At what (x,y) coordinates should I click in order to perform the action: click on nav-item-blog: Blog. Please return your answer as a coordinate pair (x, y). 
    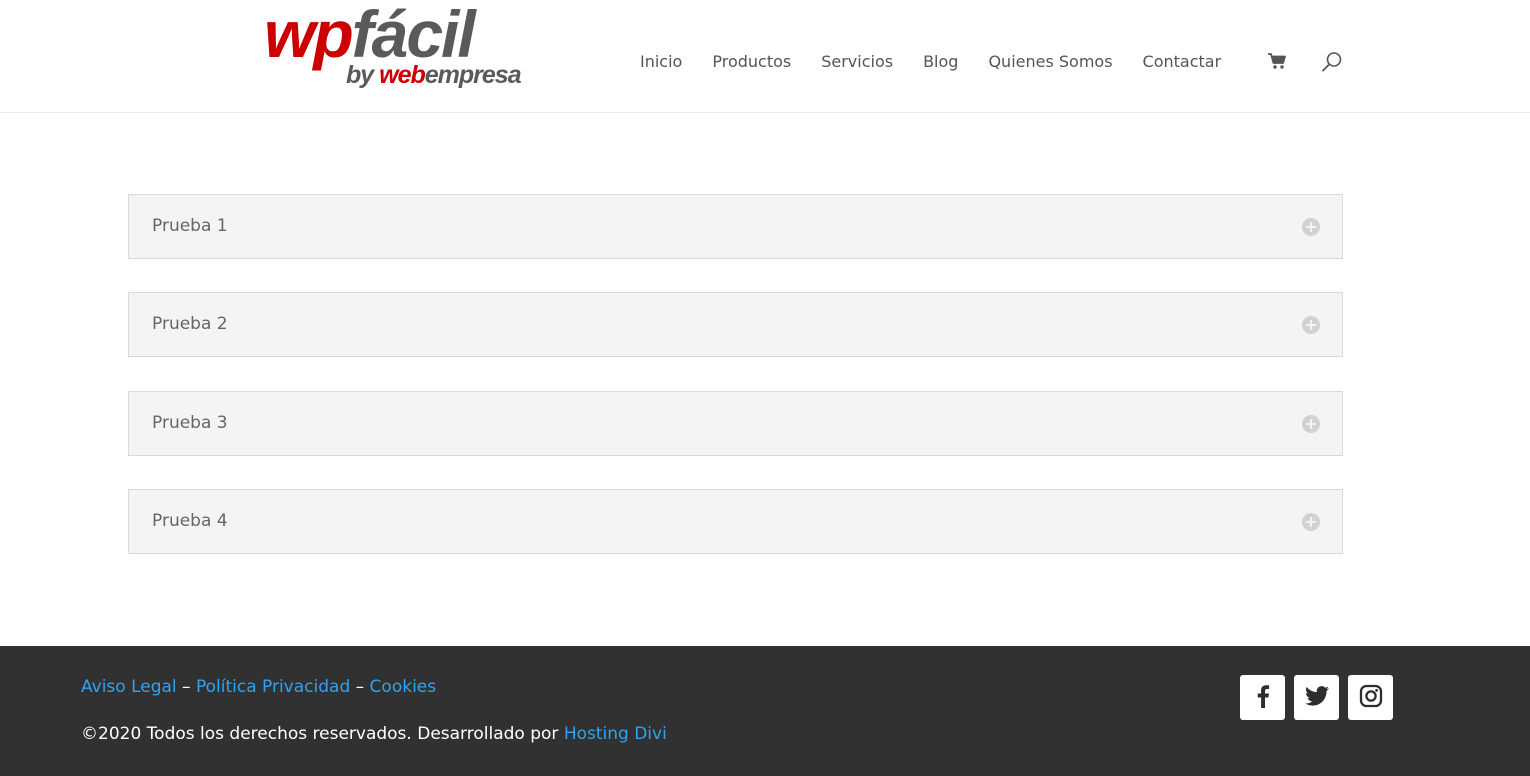
    Looking at the image, I should click on (940, 61).